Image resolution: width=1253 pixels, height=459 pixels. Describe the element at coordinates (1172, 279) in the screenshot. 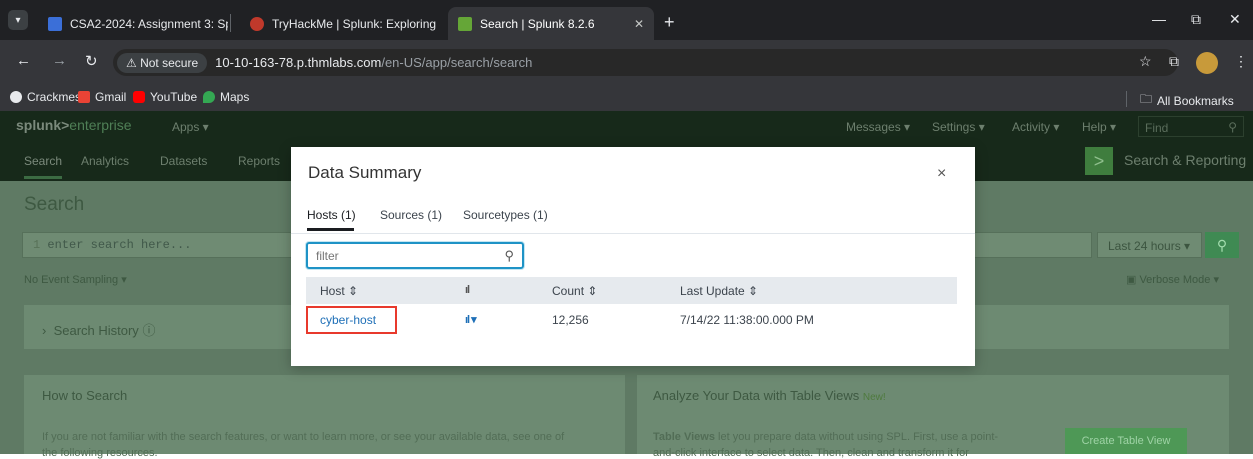

I see `search-mode-dropdown: ▣ Verbose Mode ▾` at that location.